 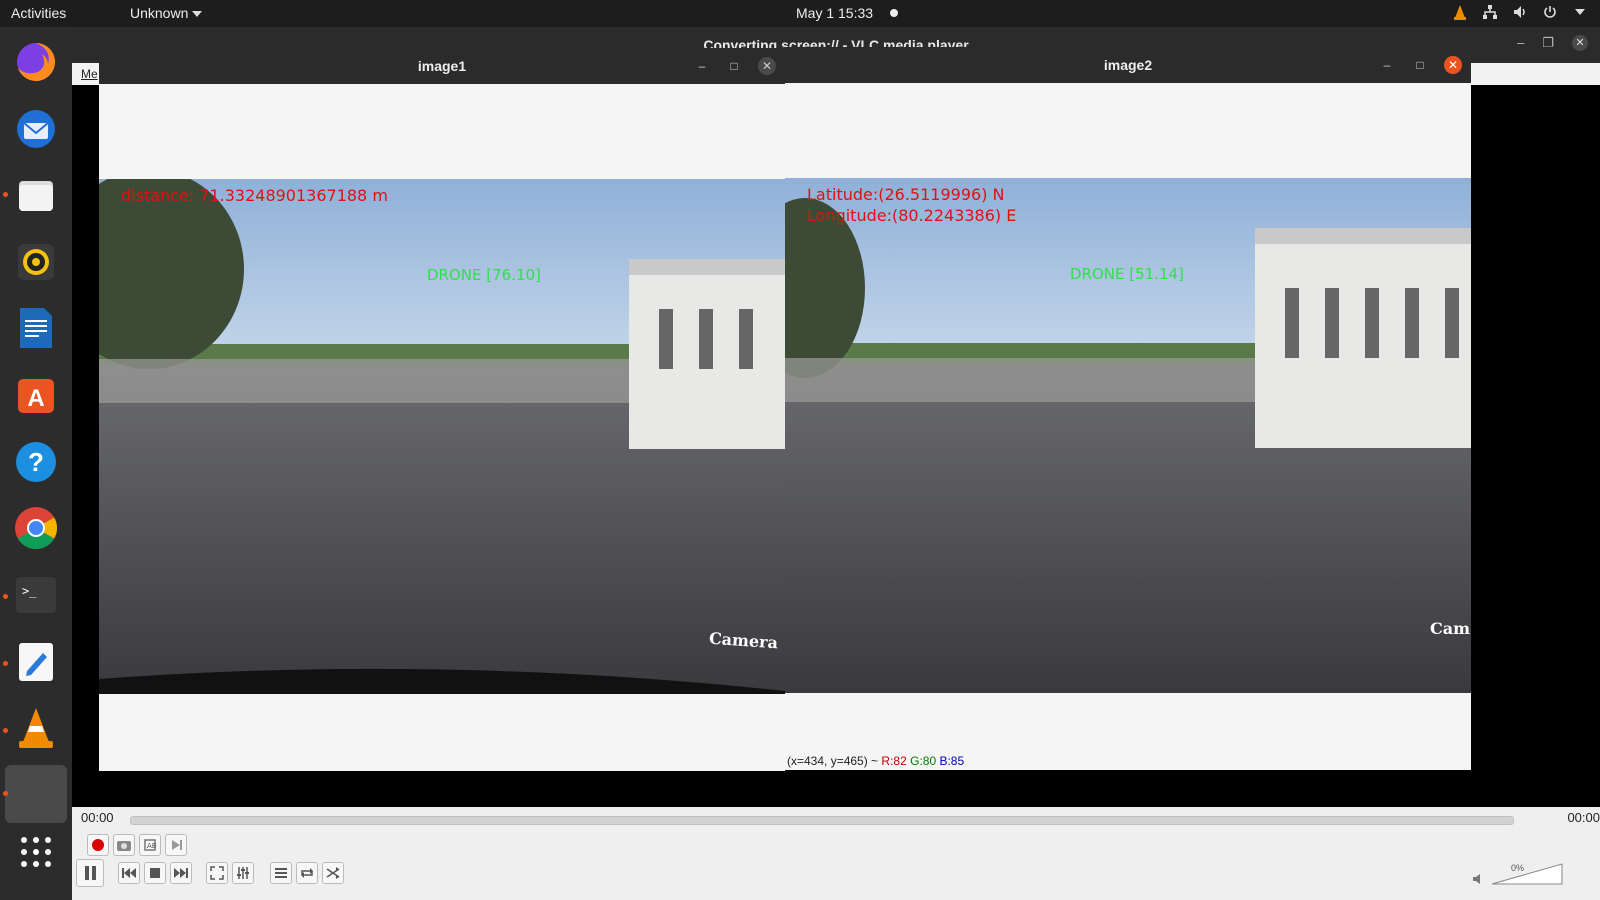 I want to click on clock: May 1 15:33, so click(x=834, y=13).